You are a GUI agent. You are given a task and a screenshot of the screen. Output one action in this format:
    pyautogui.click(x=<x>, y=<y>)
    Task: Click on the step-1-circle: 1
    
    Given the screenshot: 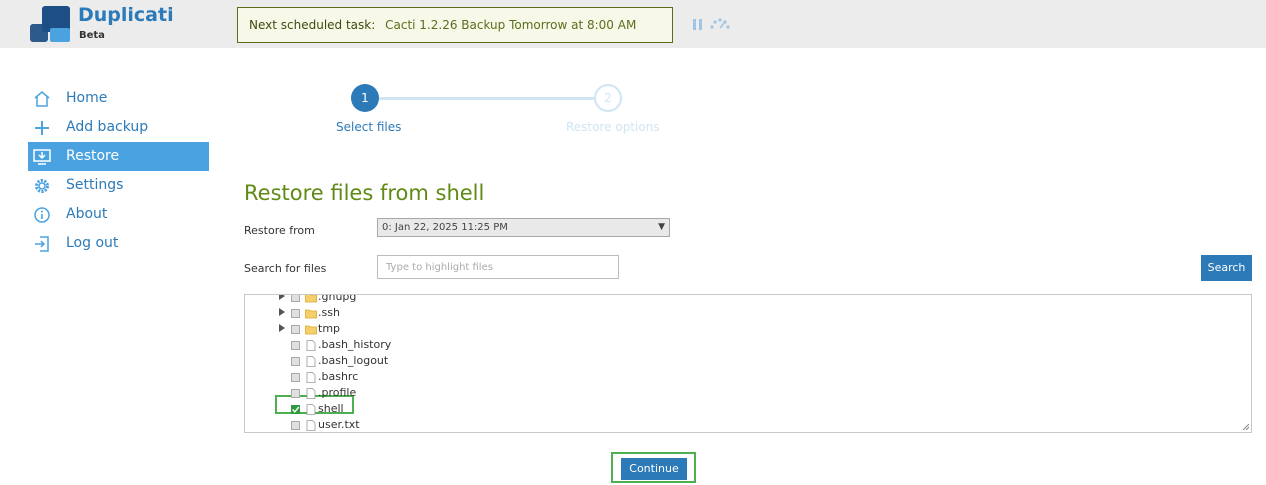 What is the action you would take?
    pyautogui.click(x=365, y=98)
    